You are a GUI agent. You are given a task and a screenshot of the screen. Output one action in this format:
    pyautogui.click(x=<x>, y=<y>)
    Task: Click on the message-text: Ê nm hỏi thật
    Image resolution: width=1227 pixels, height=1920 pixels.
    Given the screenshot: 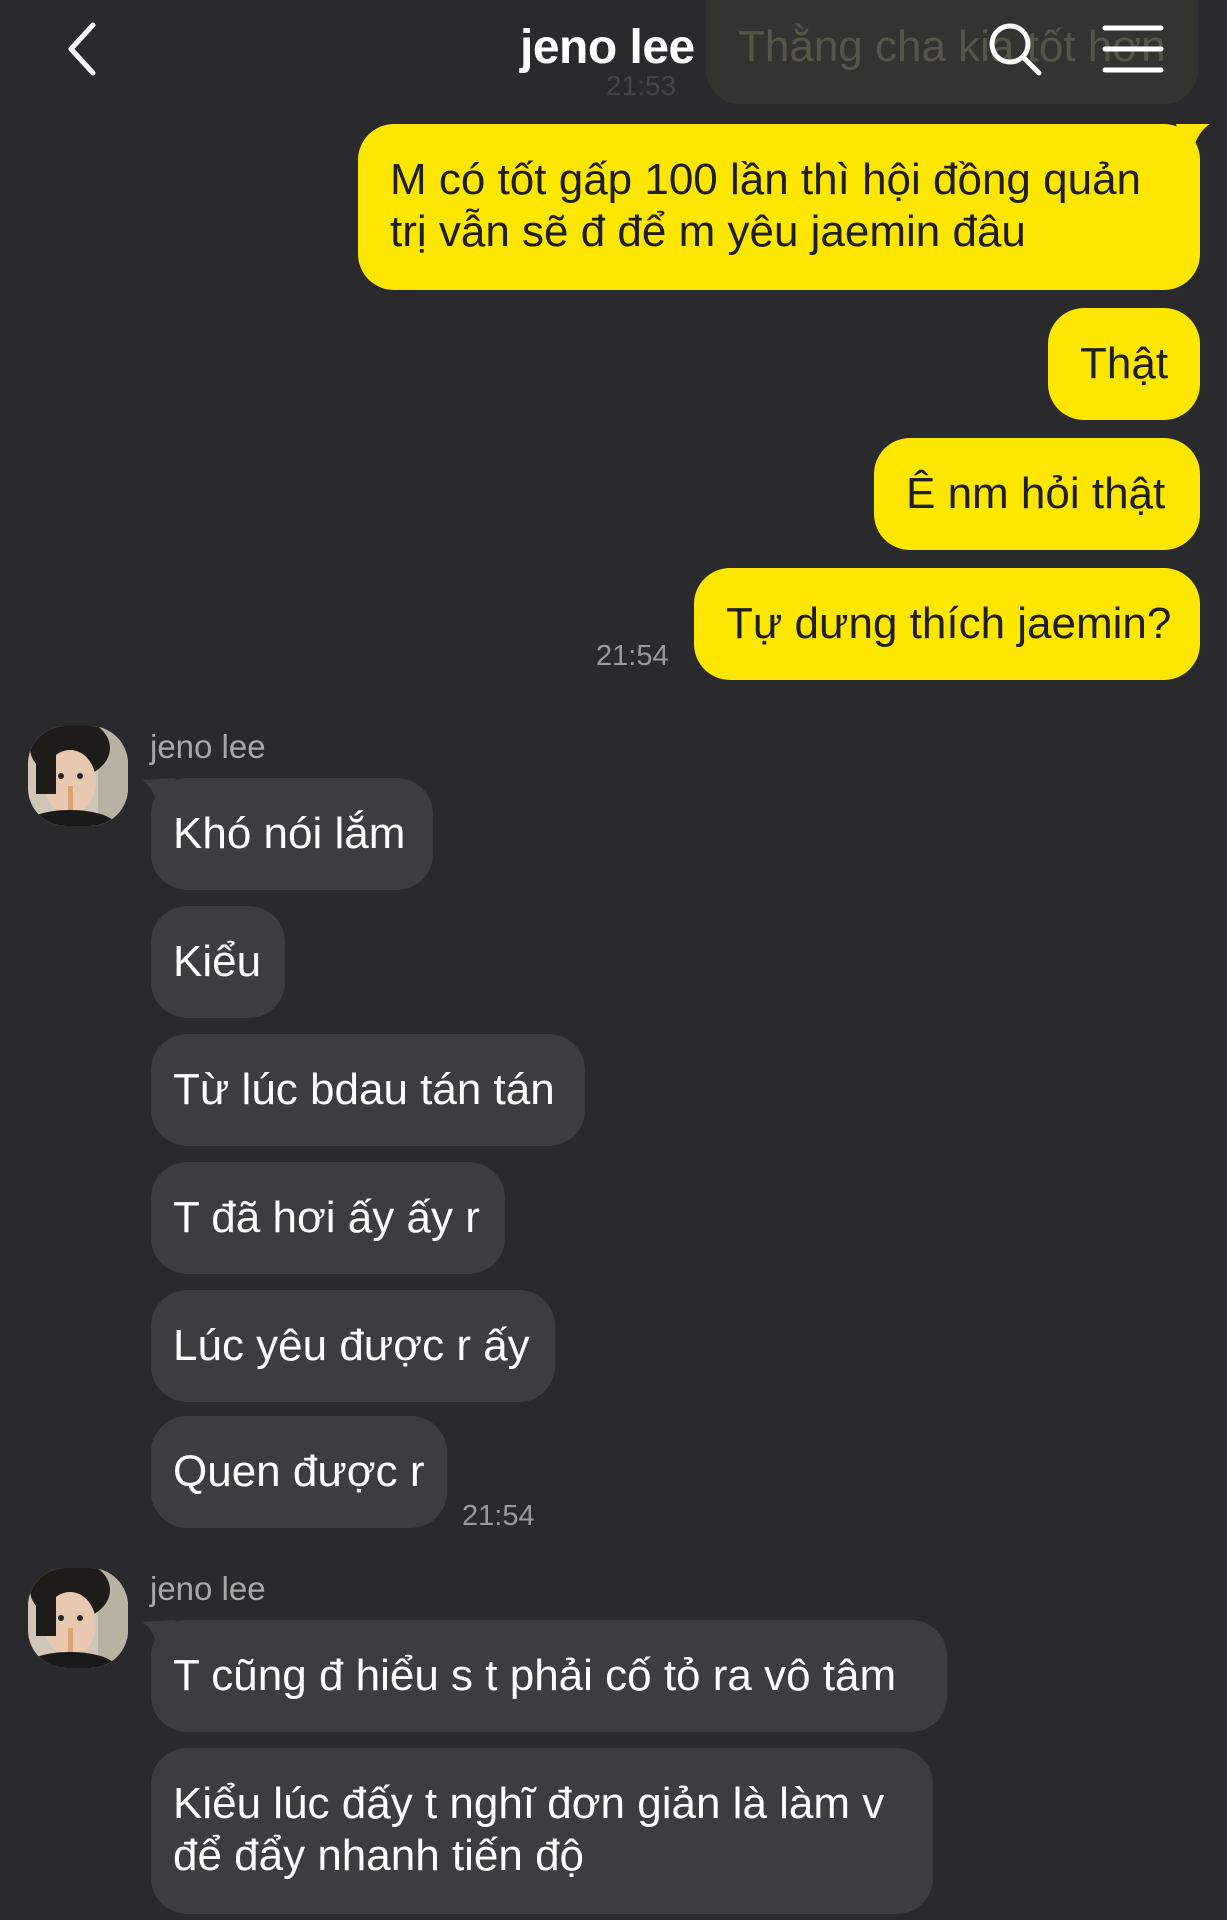 What is the action you would take?
    pyautogui.click(x=1036, y=493)
    